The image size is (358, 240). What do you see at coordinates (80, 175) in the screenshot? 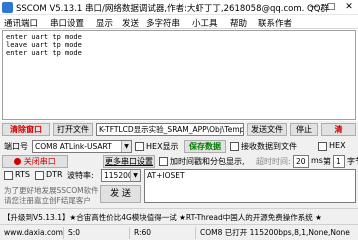
I see `baud-label: 波特率:` at bounding box center [80, 175].